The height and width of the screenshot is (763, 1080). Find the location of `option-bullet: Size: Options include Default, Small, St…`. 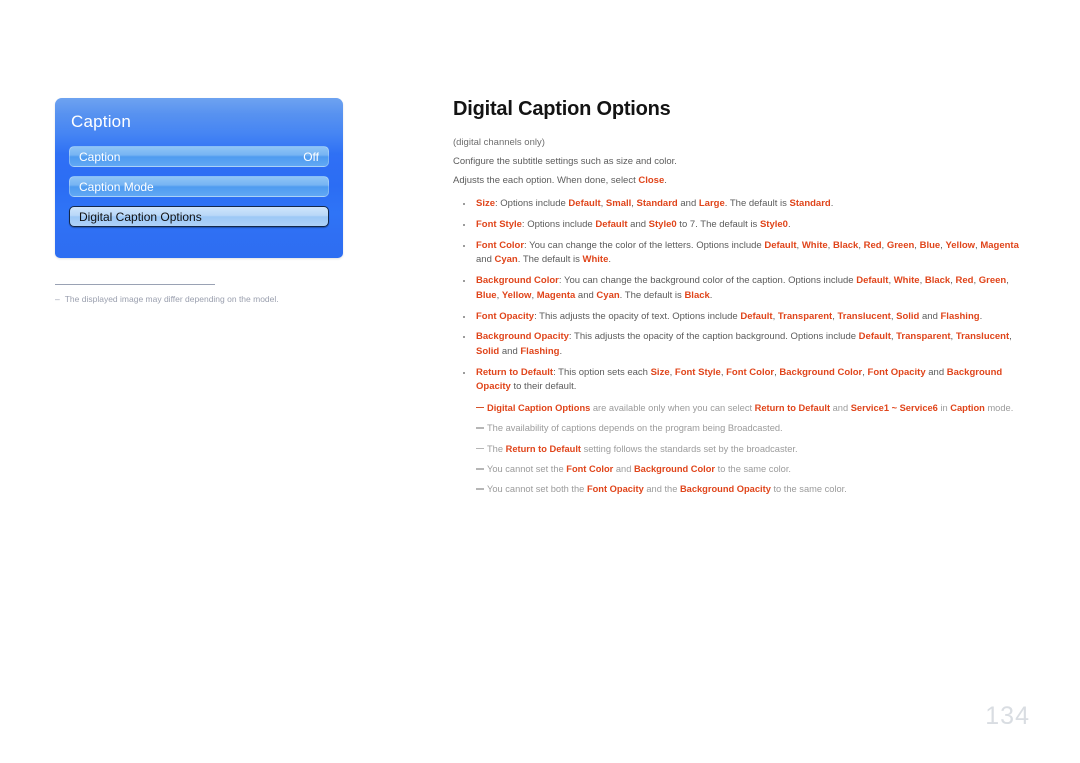

option-bullet: Size: Options include Default, Small, St… is located at coordinates (738, 204).